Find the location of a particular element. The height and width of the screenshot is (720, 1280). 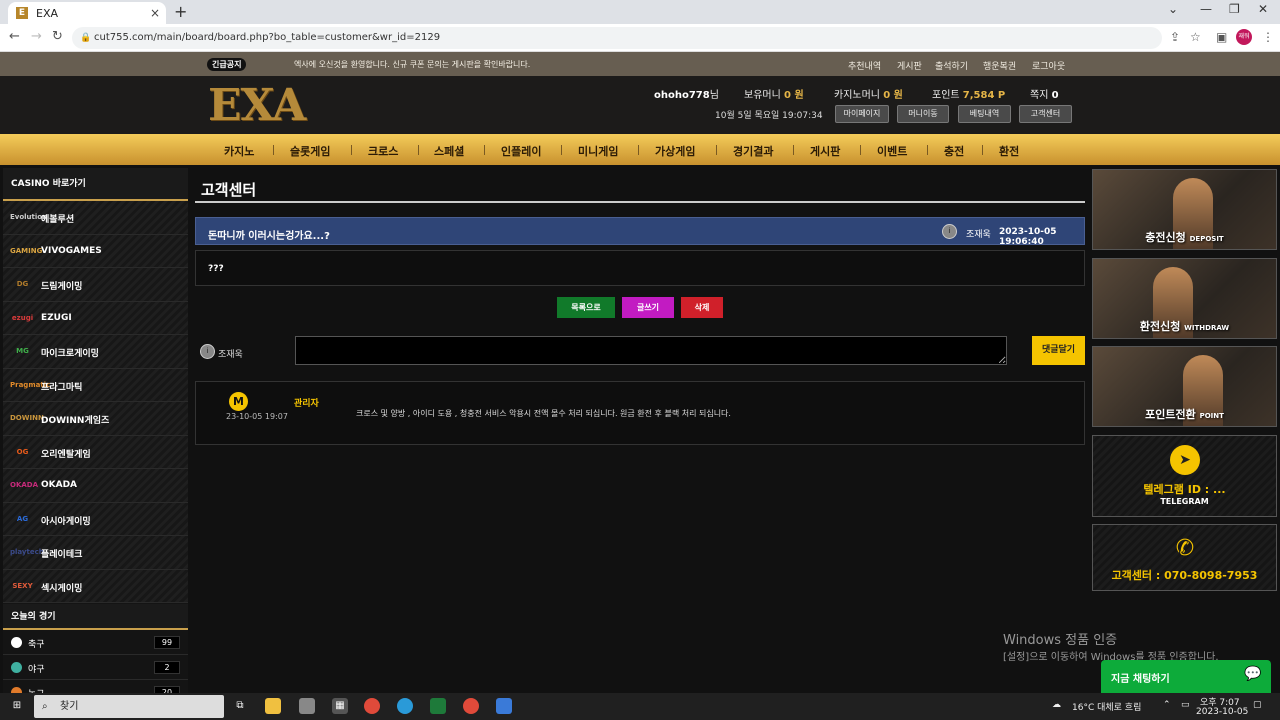

casino-money-display: 카지노머니 0 원 is located at coordinates (868, 93).